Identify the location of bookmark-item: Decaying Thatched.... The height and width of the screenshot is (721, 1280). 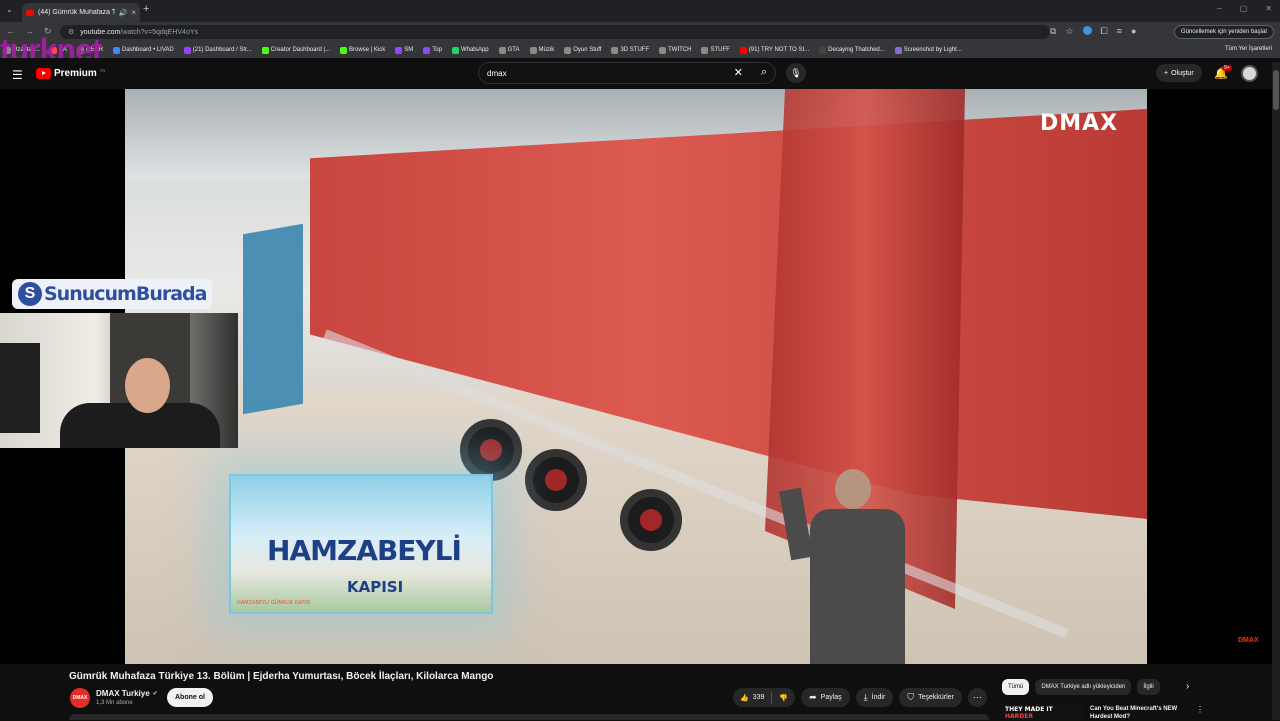
(852, 50).